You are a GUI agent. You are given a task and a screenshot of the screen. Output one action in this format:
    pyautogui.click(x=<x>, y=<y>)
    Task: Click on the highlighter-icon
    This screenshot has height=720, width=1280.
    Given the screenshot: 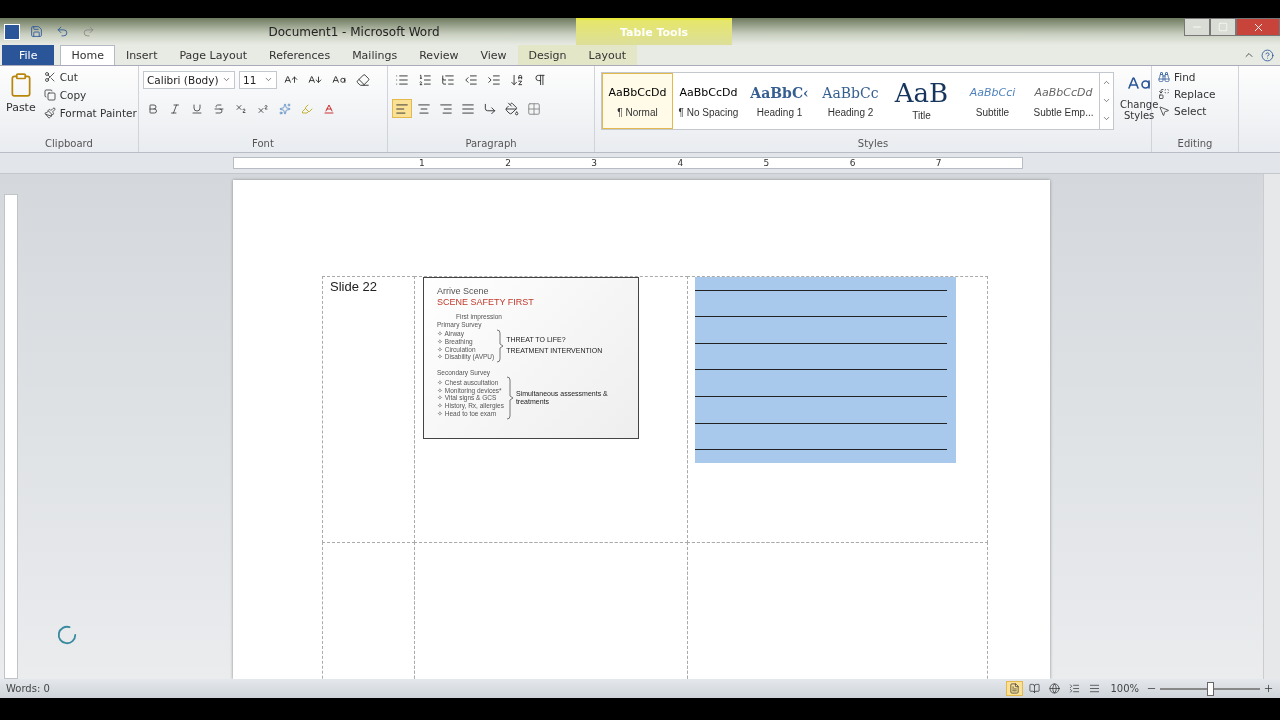 What is the action you would take?
    pyautogui.click(x=307, y=108)
    